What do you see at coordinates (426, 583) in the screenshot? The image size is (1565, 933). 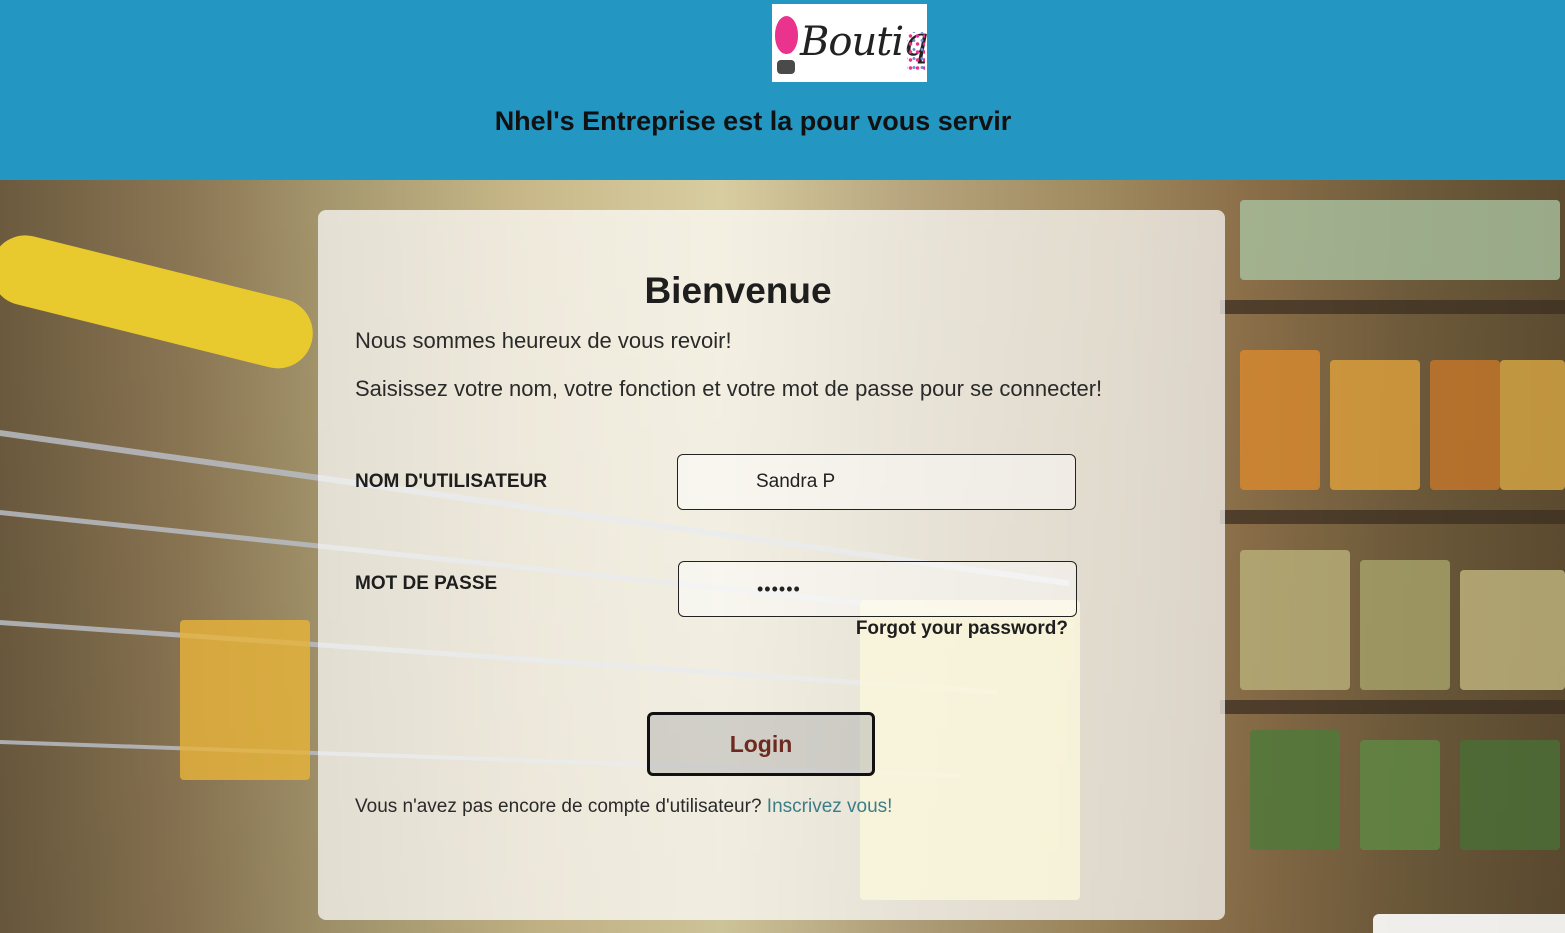 I see `password-label: MOT DE PASSE` at bounding box center [426, 583].